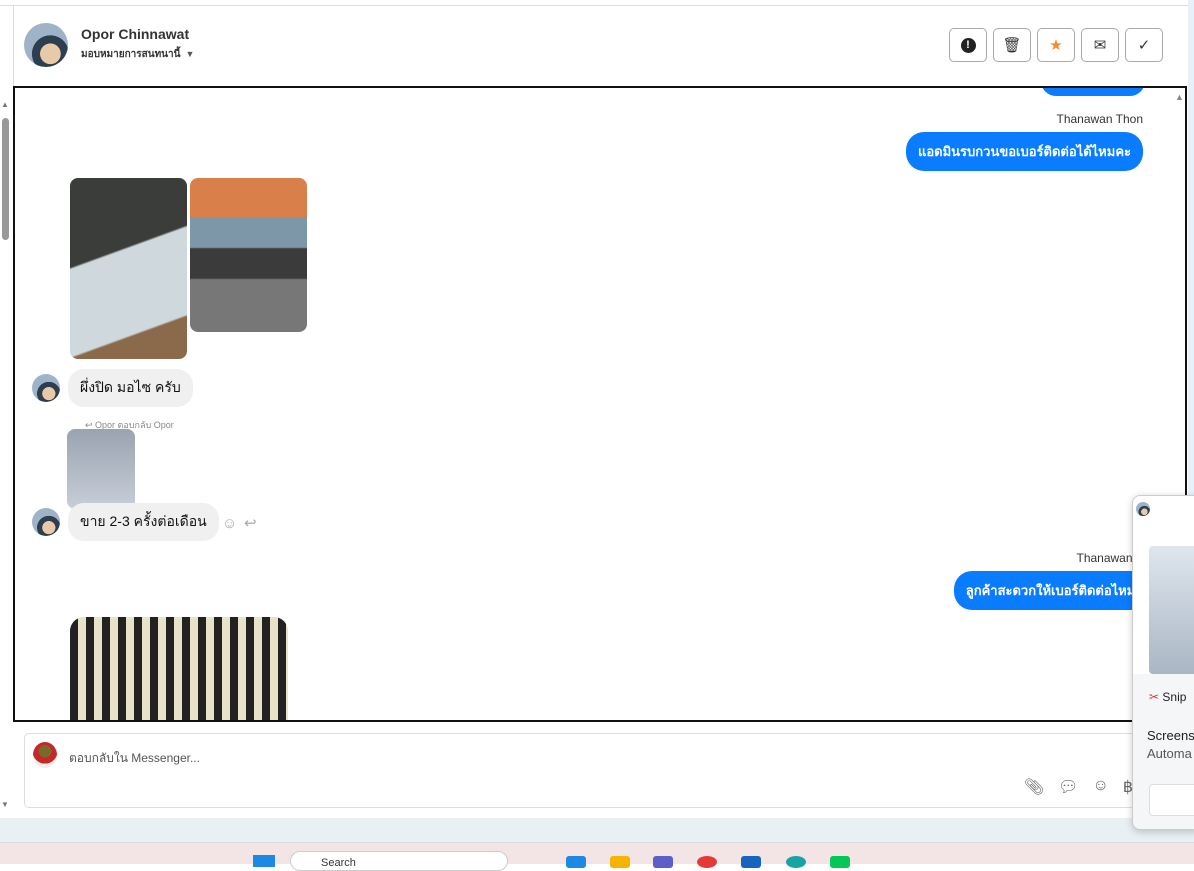 This screenshot has height=871, width=1194. Describe the element at coordinates (1179, 97) in the screenshot. I see `thread-scroll-up-icon: ▲` at that location.